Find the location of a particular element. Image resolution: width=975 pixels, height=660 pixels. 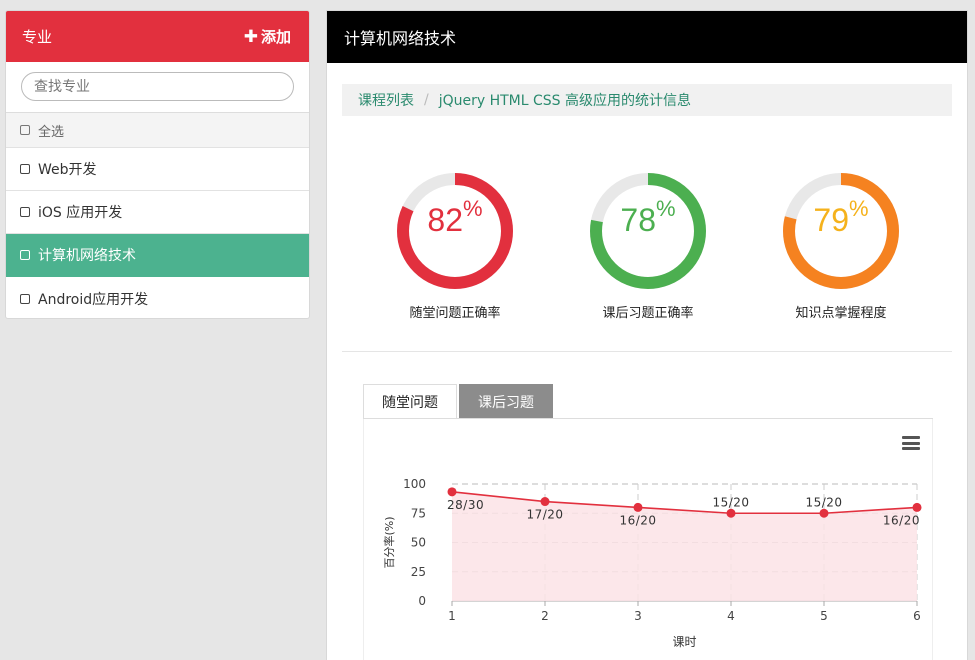

x-tick-label: 1 is located at coordinates (452, 616).